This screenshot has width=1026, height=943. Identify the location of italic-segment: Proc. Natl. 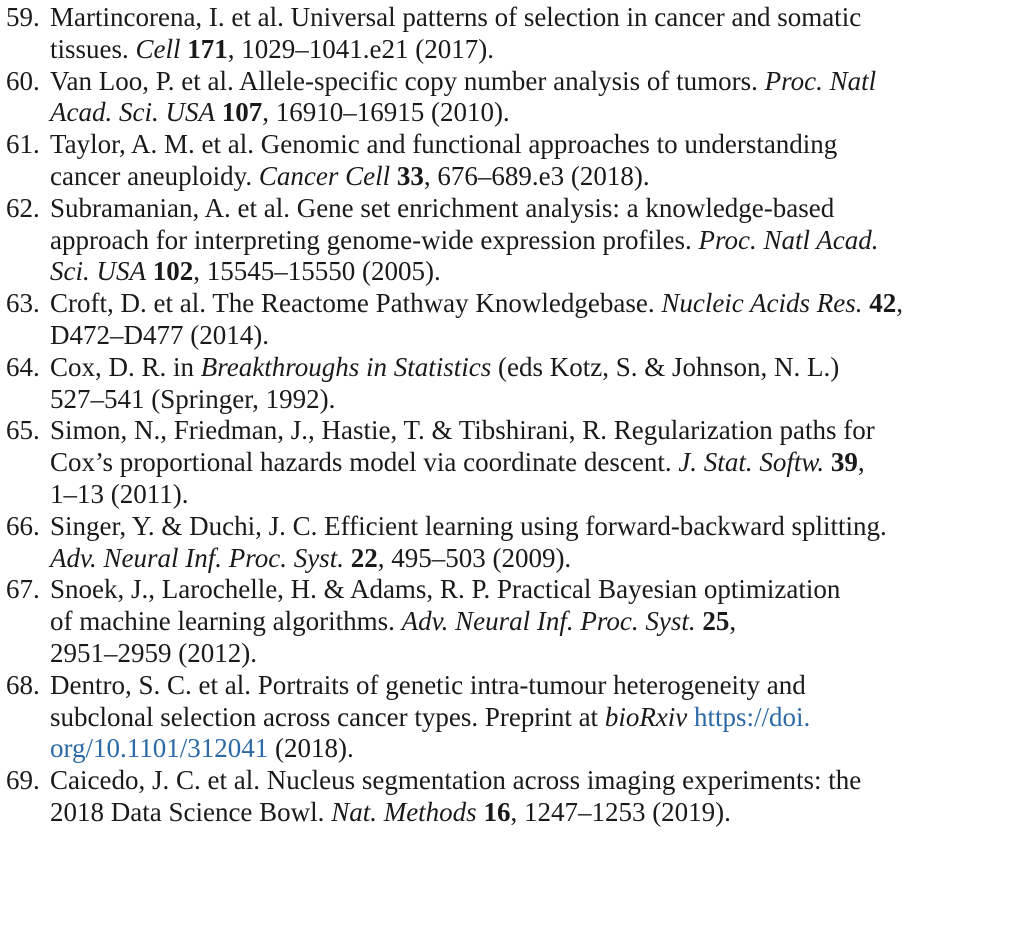
(820, 80).